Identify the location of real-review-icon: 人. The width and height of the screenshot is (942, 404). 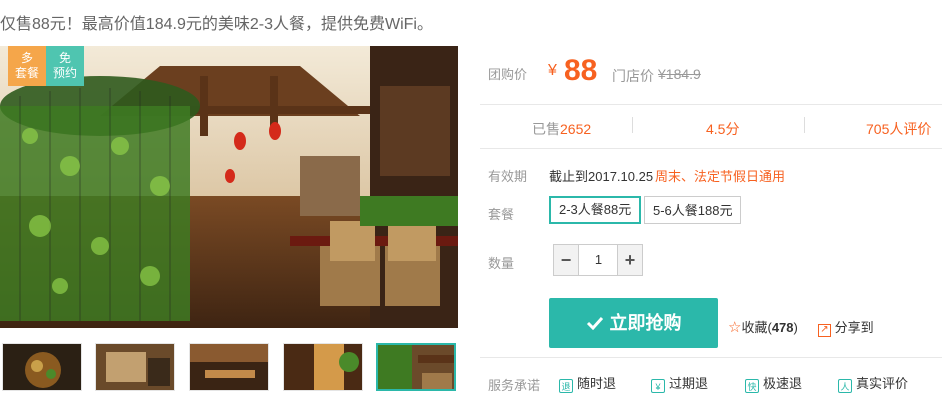
(845, 386).